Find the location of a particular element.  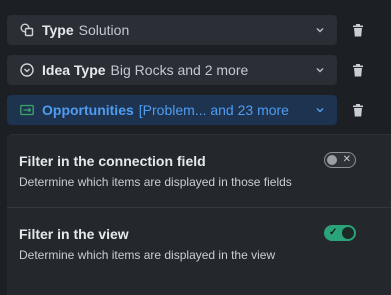

delete-filter-opportunities-trash-icon is located at coordinates (358, 110).